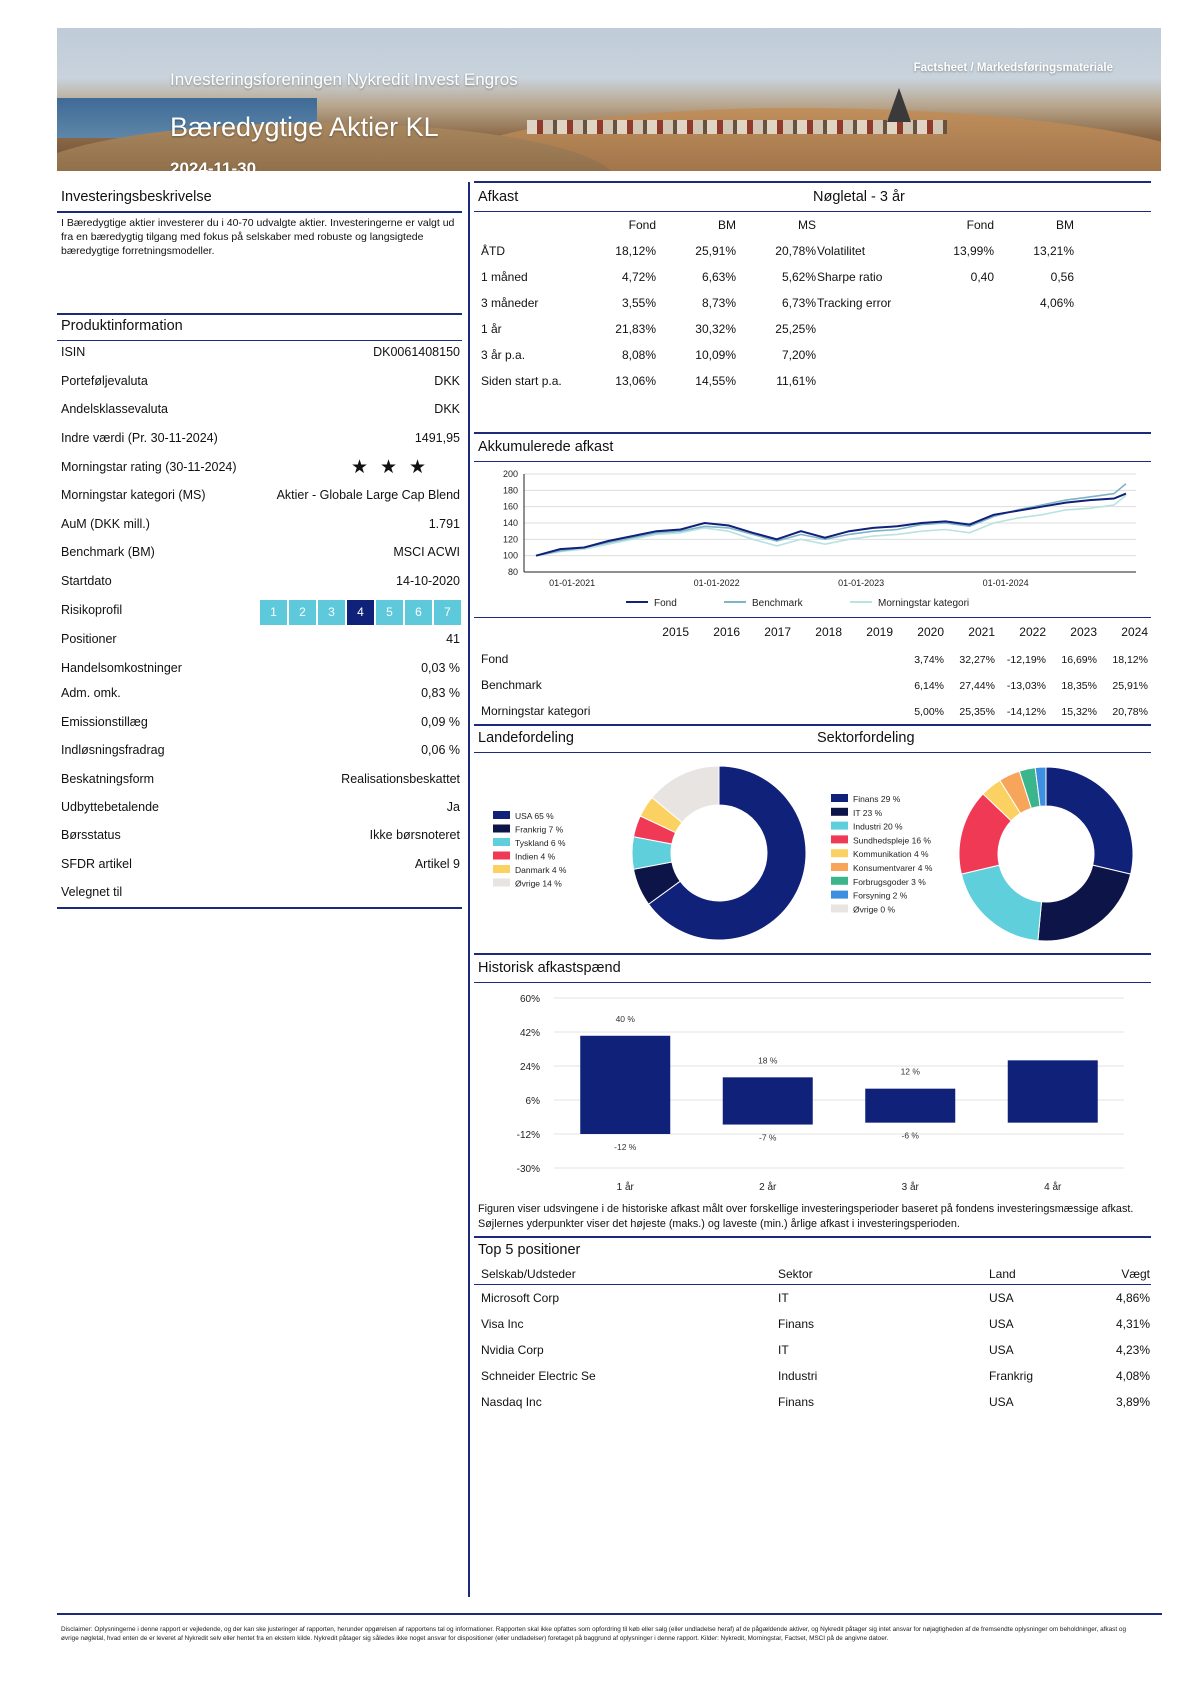 This screenshot has width=1190, height=1683. I want to click on x-tick-label: 01-01-2021, so click(572, 583).